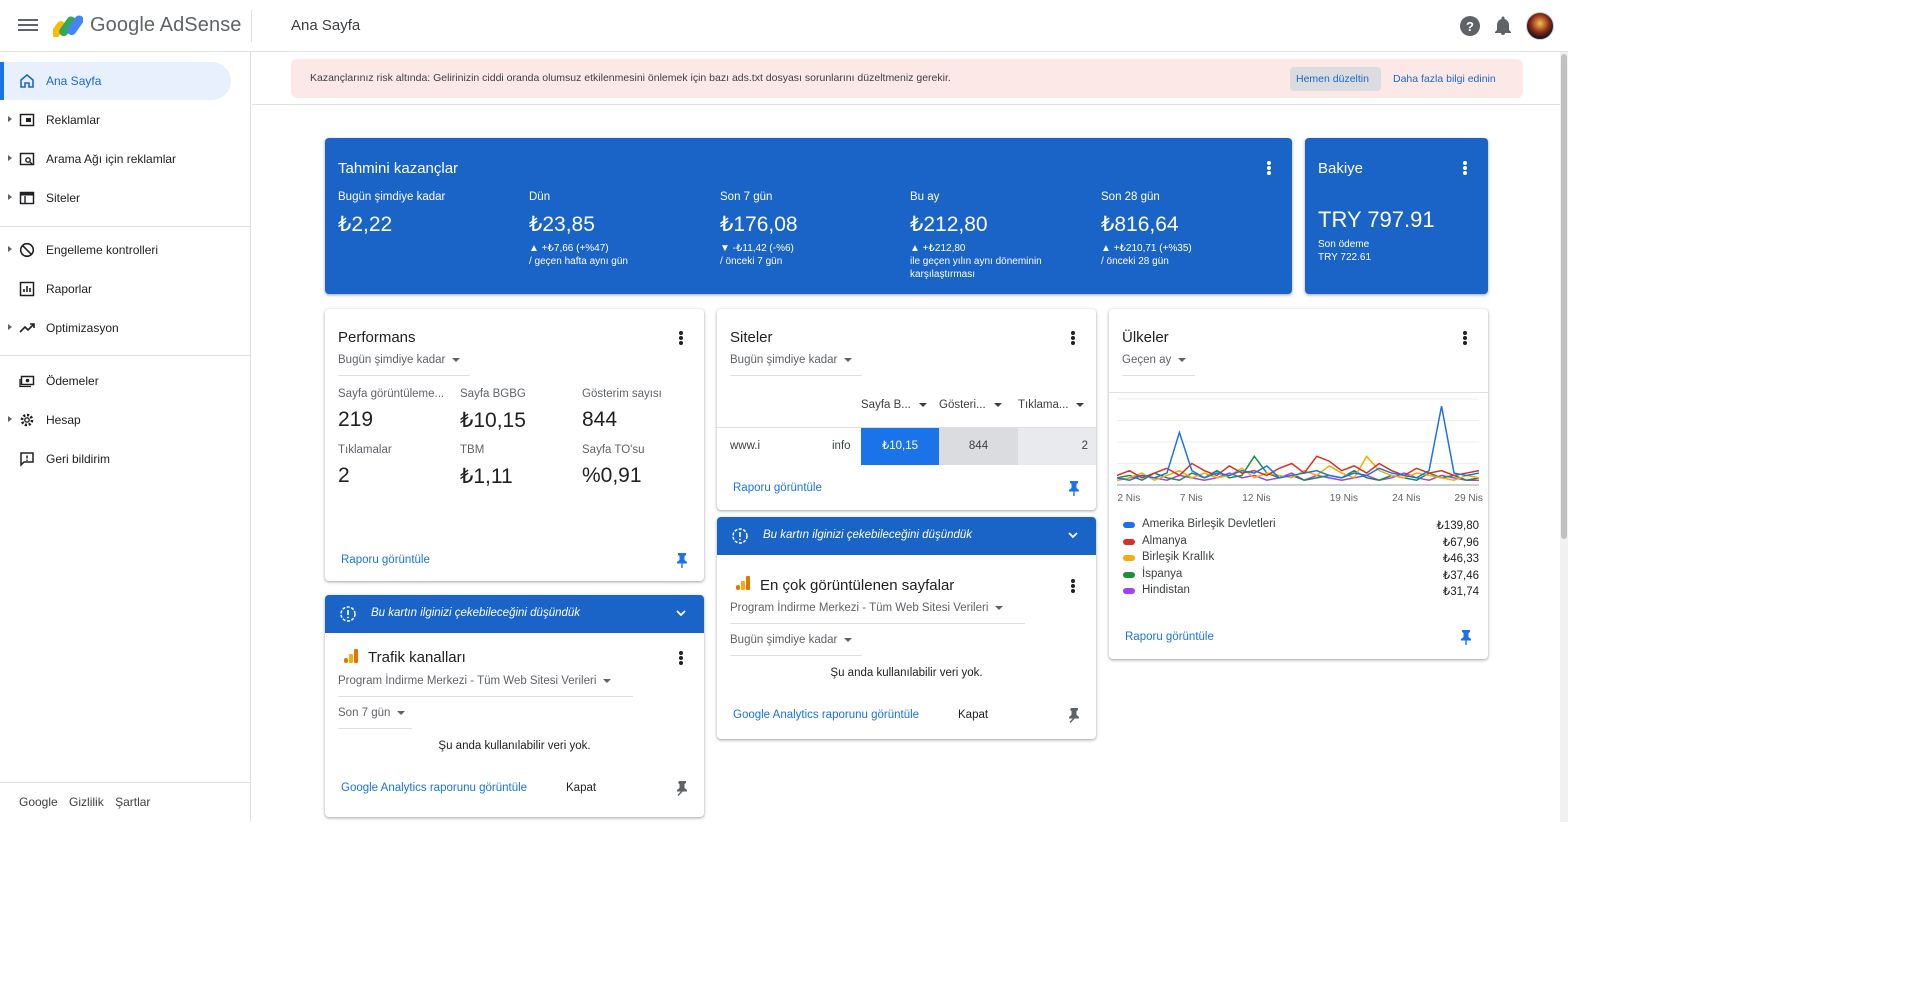 The width and height of the screenshot is (1920, 1007). I want to click on sidebar-item-feedback: Geri bildirim, so click(115, 459).